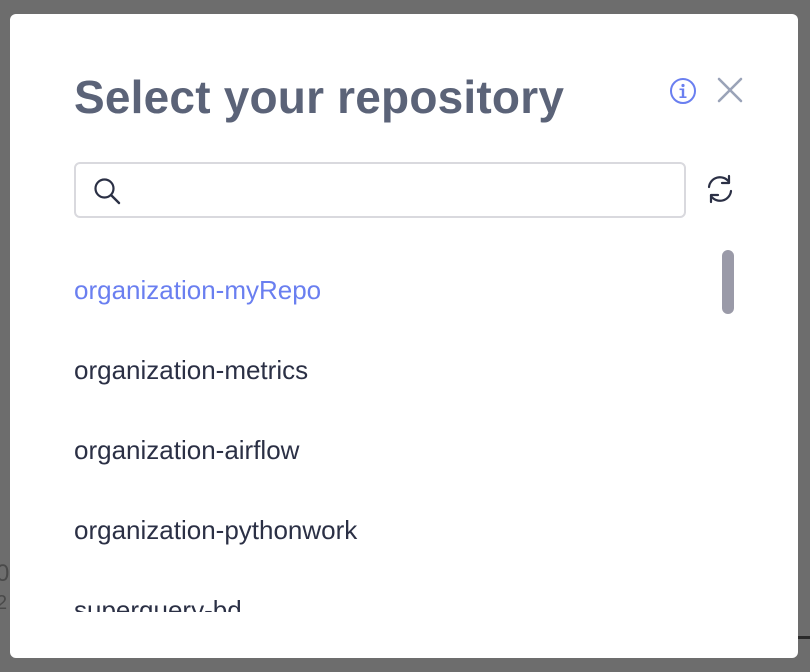 The image size is (810, 672). Describe the element at coordinates (197, 290) in the screenshot. I see `repository-item: organization-myRepo` at that location.